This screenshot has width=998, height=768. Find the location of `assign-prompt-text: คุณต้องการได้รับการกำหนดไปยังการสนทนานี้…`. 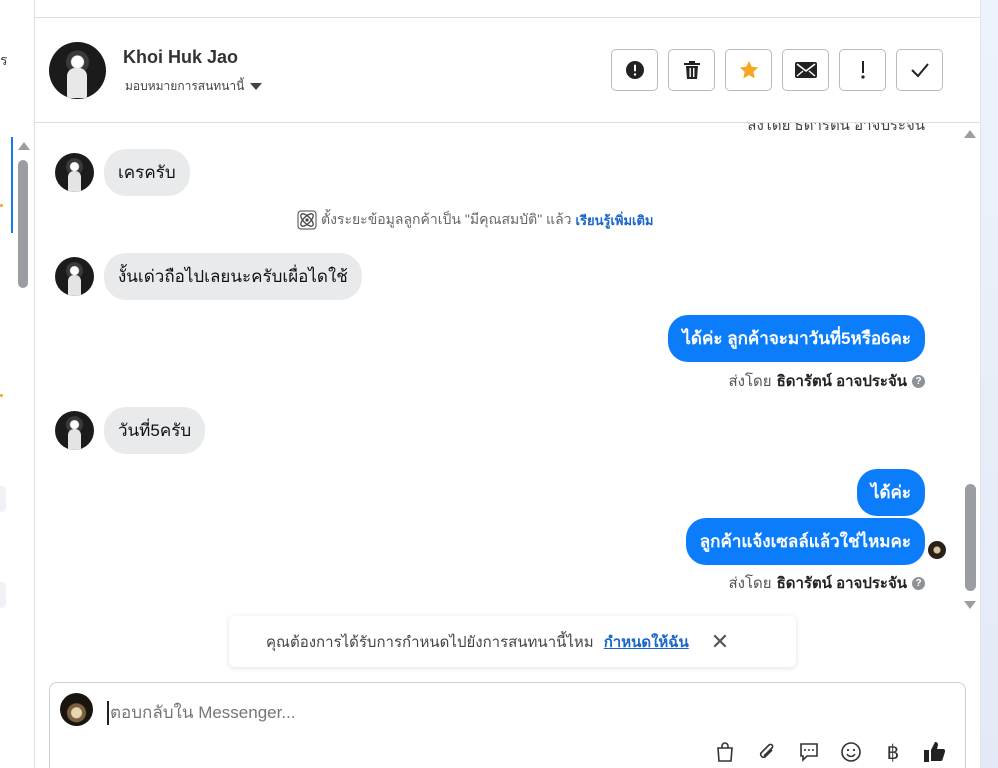

assign-prompt-text: คุณต้องการได้รับการกำหนดไปยังการสนทนานี้… is located at coordinates (430, 642).